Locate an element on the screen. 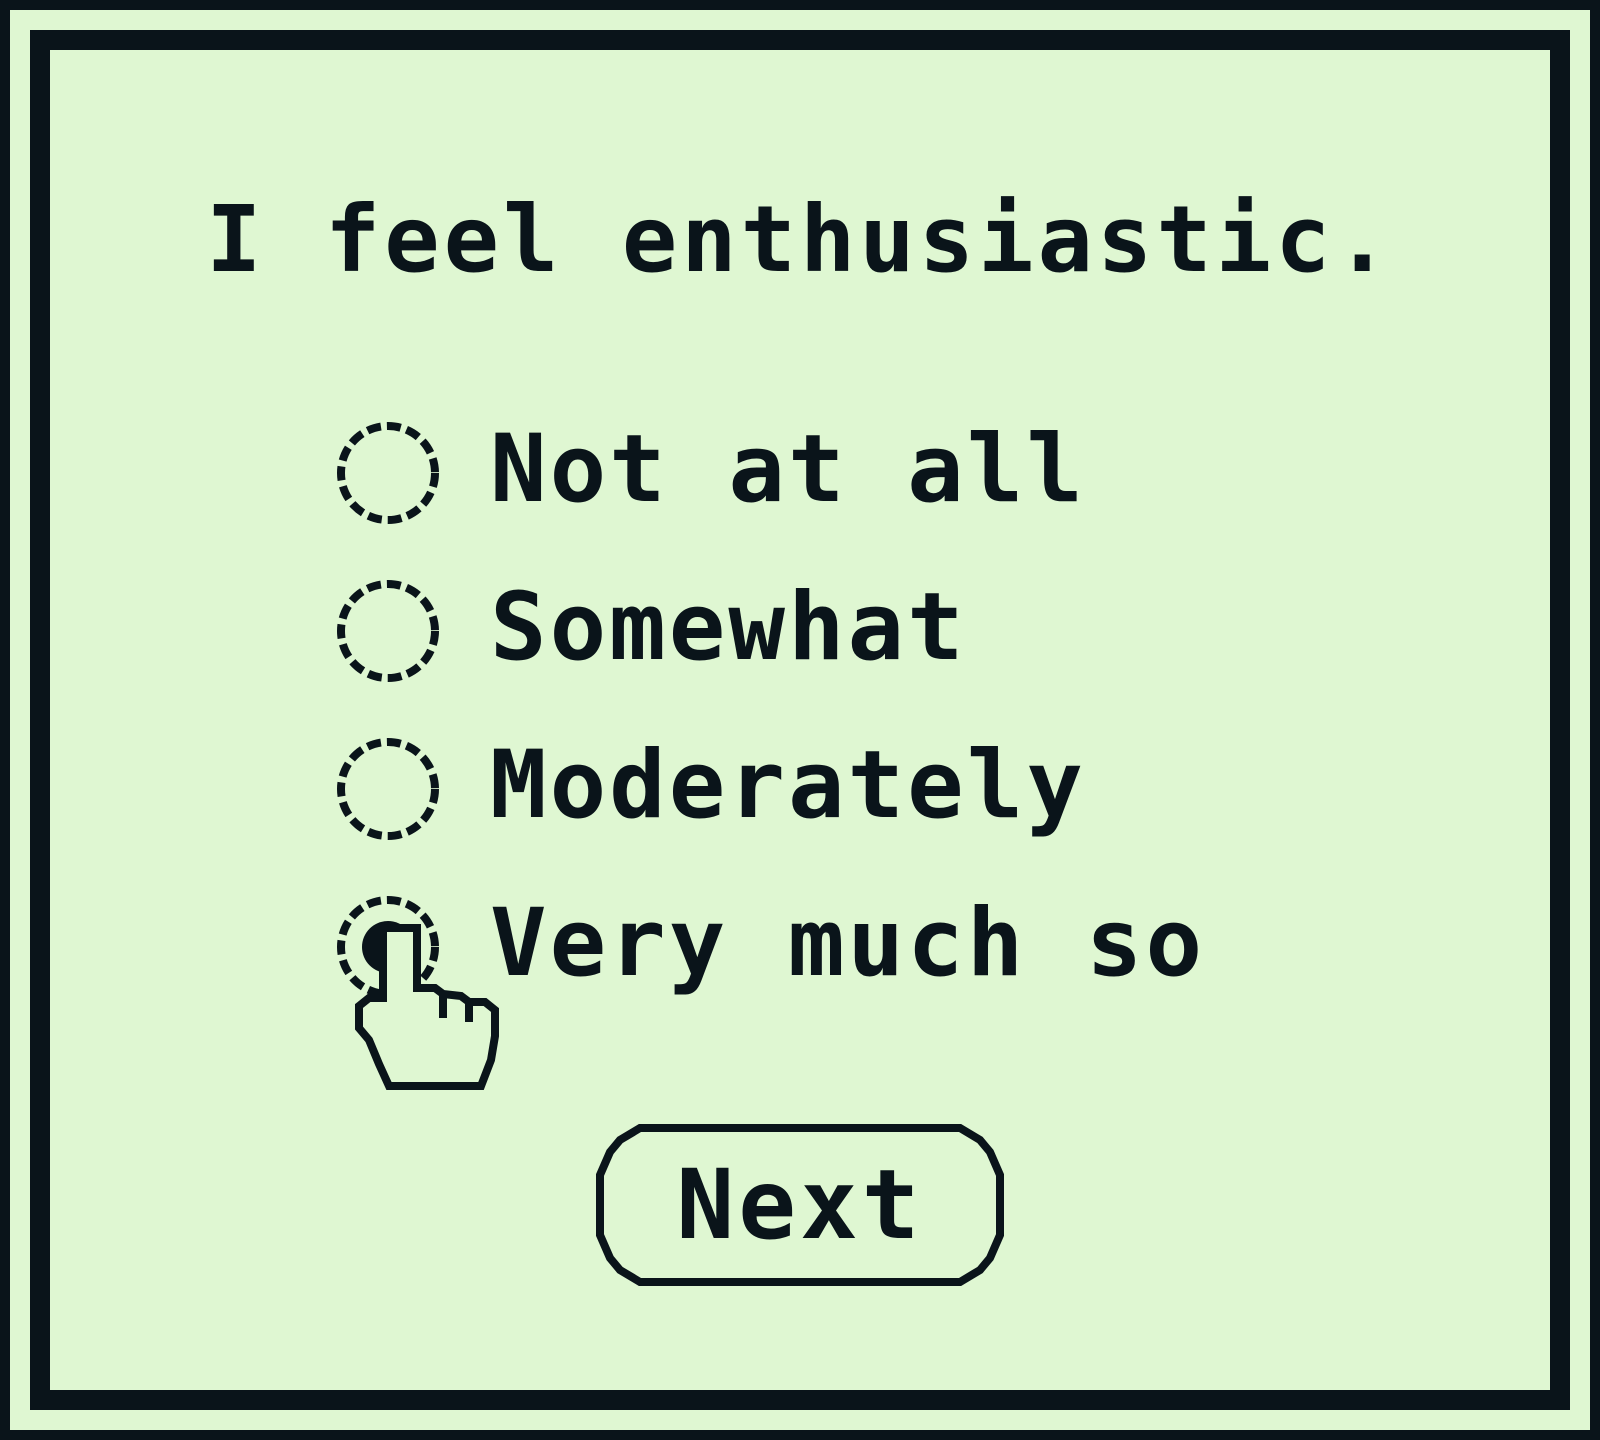  option-somewhat: Somewhat is located at coordinates (835, 628).